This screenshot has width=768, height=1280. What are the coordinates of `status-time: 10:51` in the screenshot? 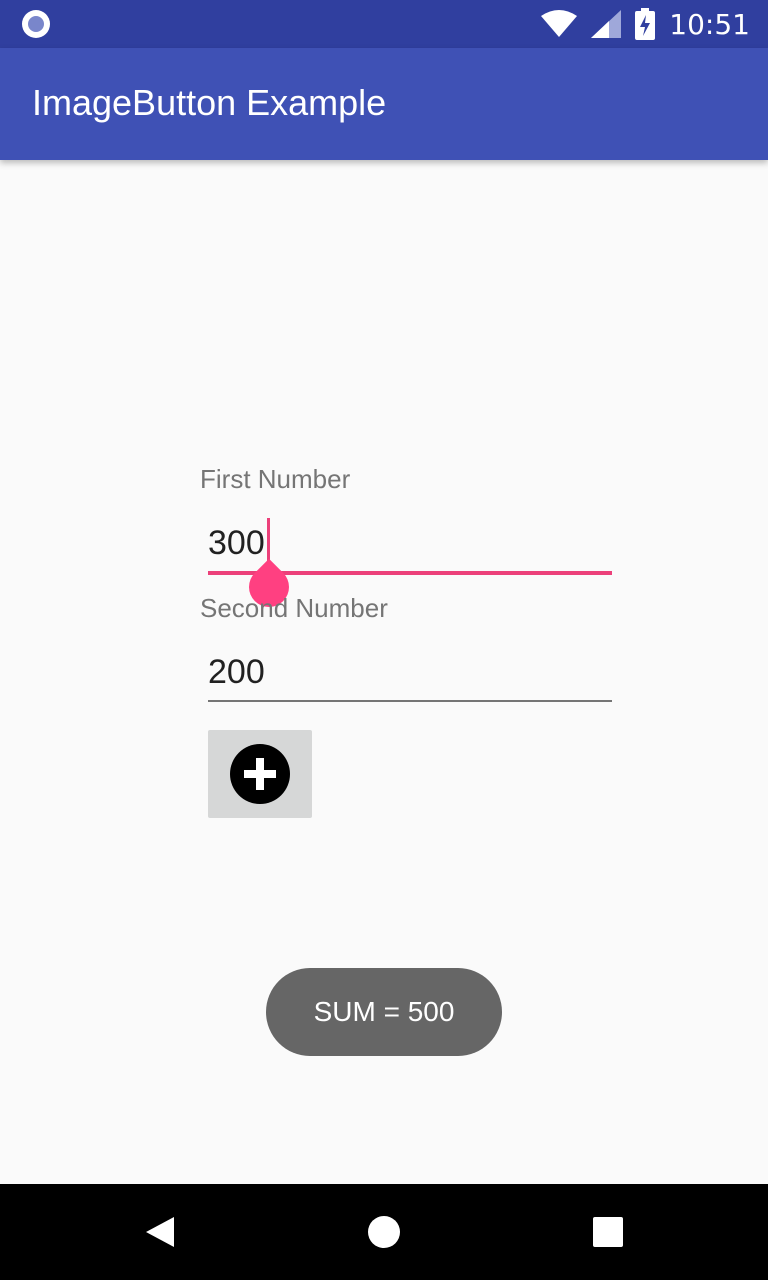 It's located at (709, 24).